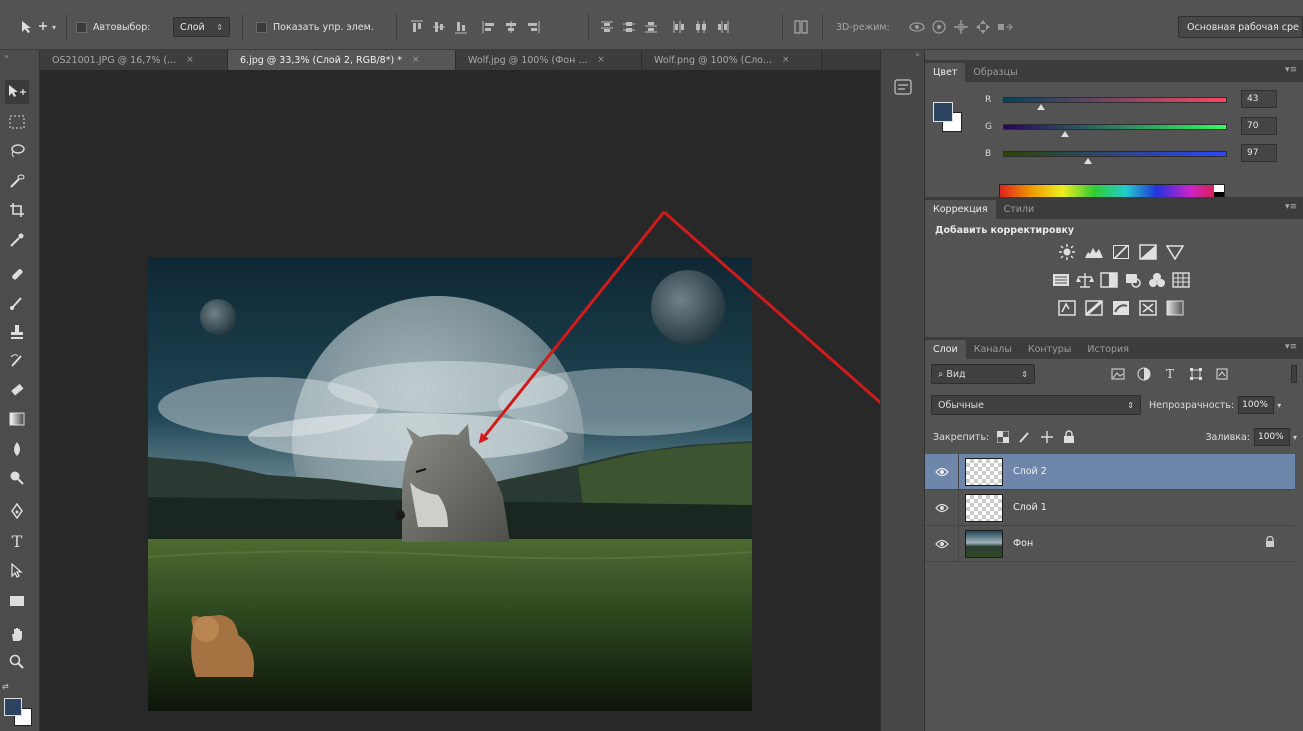  I want to click on exposure-icon, so click(1148, 252).